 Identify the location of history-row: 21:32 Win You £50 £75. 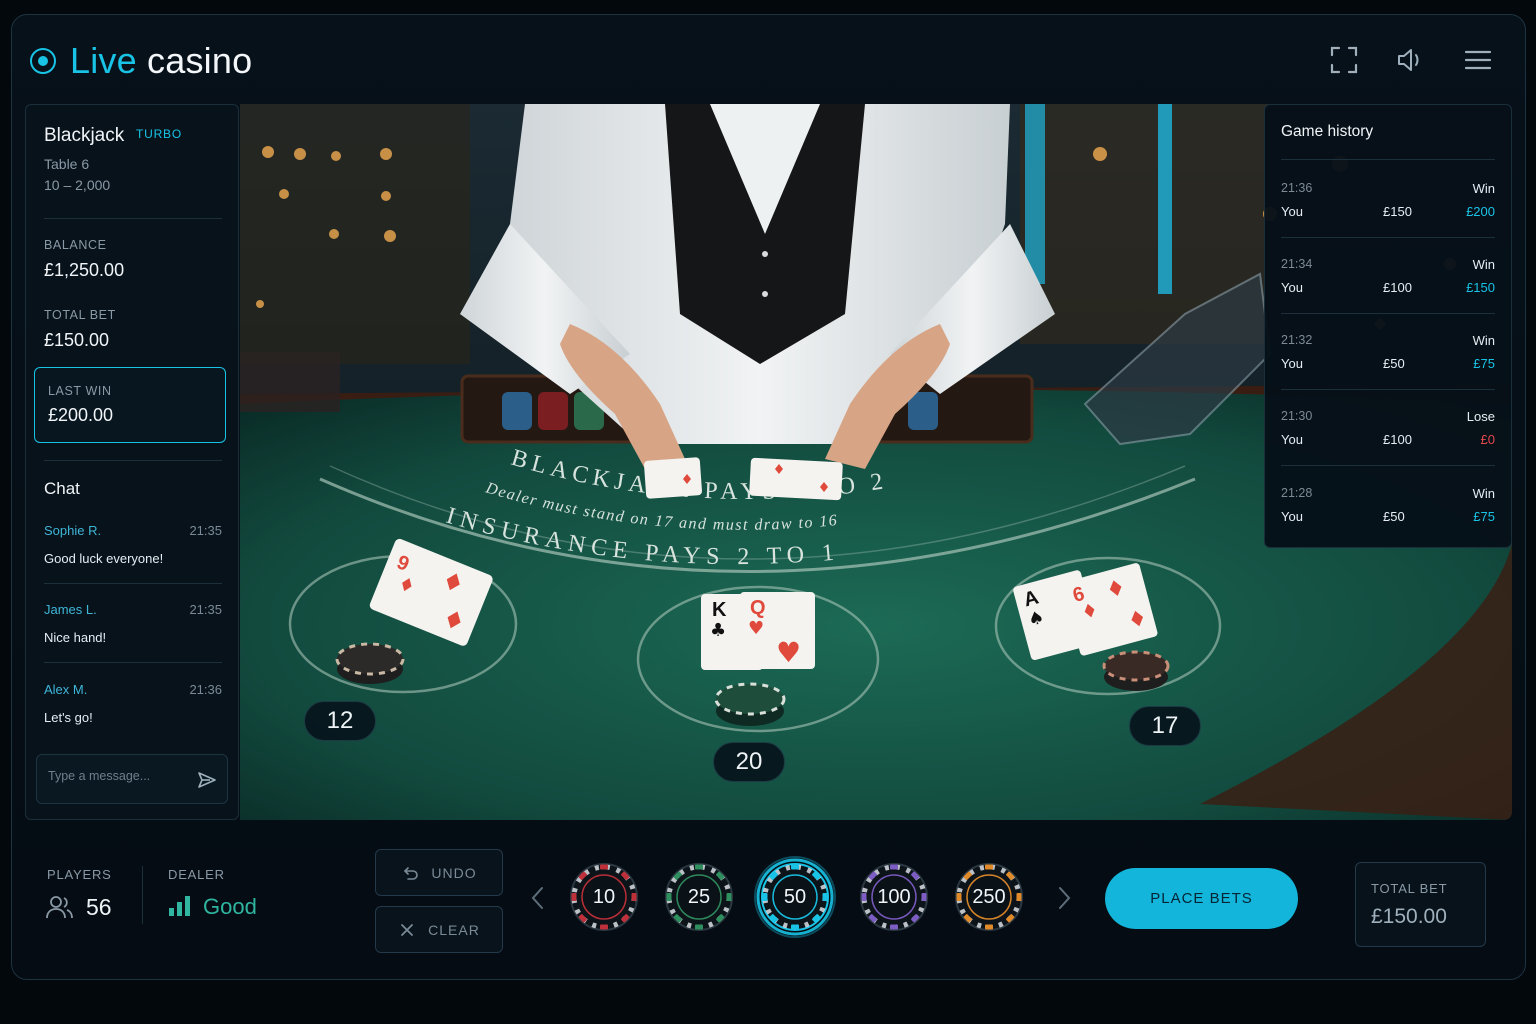
(1388, 363).